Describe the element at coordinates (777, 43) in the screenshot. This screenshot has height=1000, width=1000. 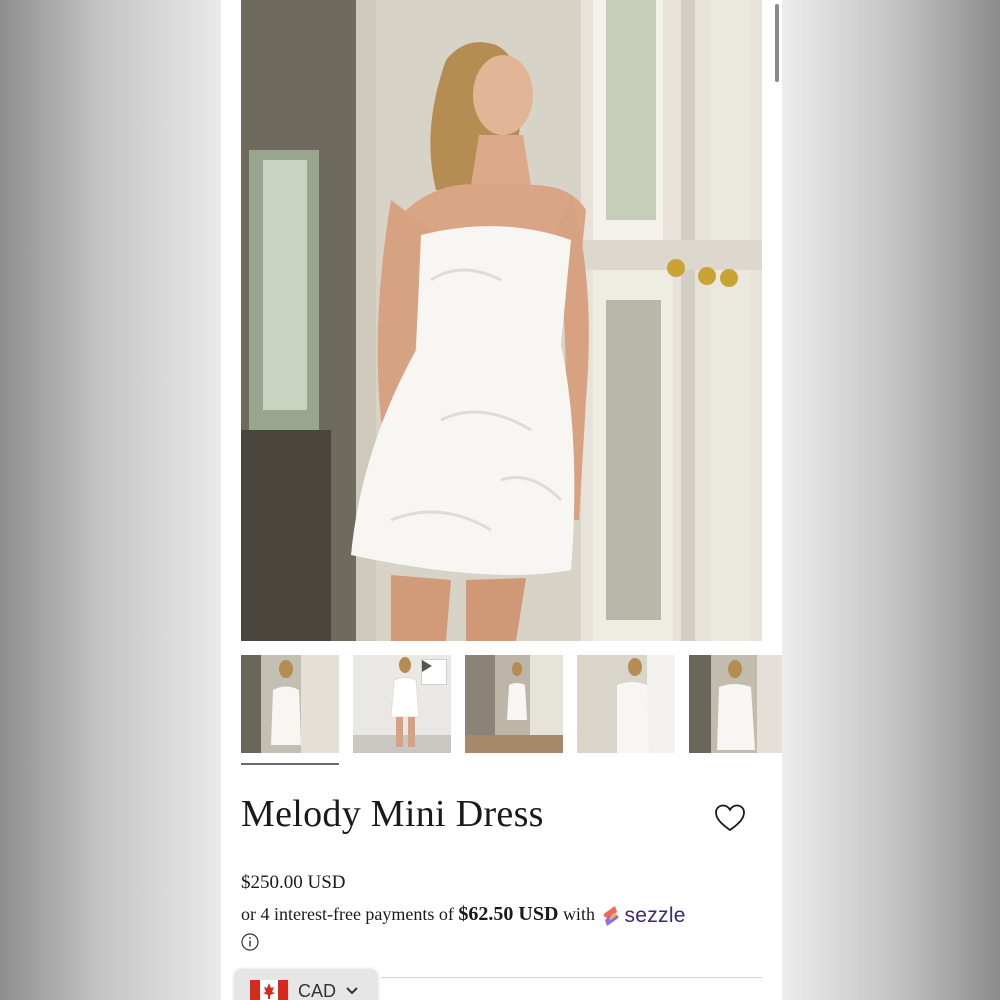
I see `page-scrollbar` at that location.